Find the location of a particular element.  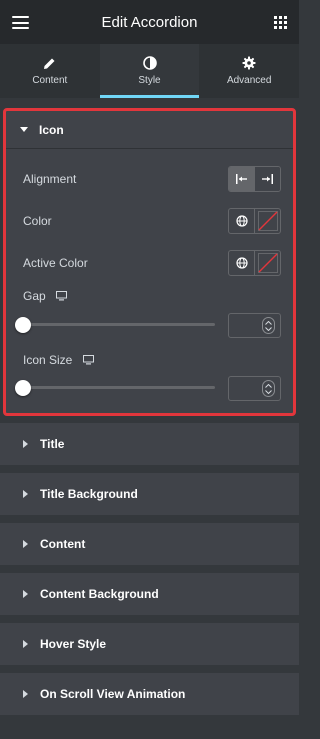

color-control is located at coordinates (254, 221).